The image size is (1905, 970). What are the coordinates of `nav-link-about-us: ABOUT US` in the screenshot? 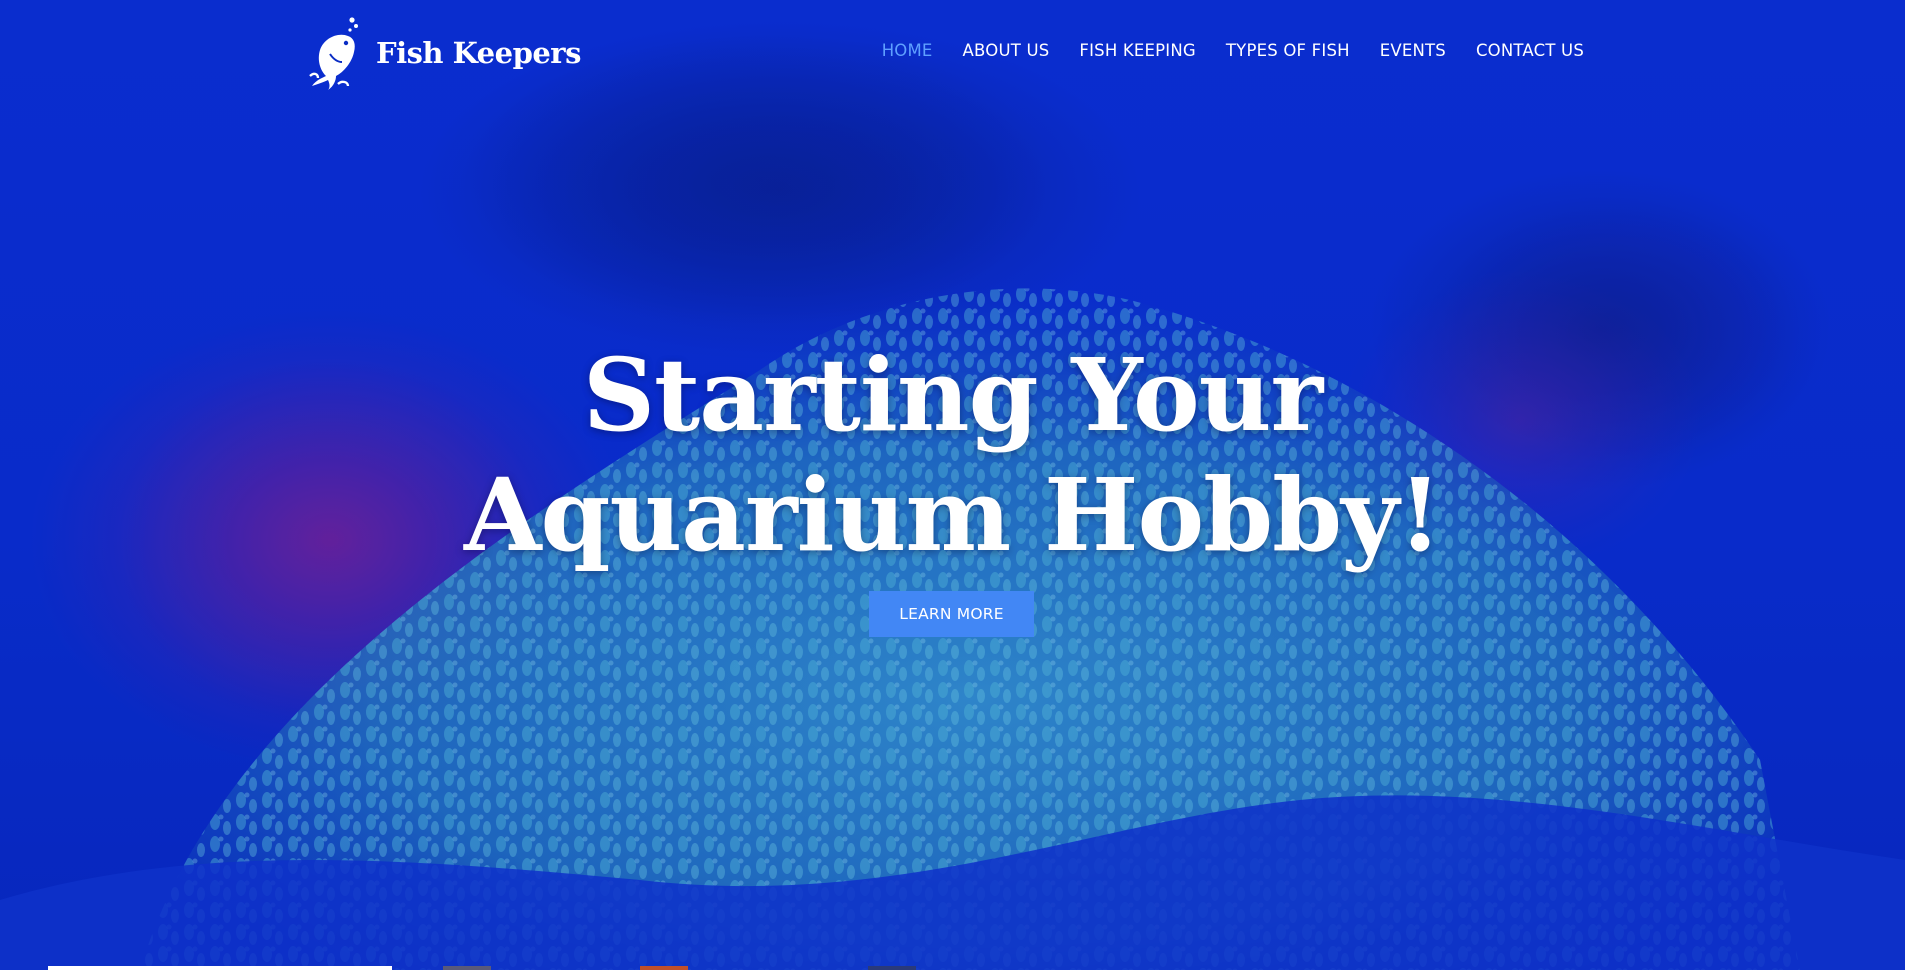 It's located at (1006, 50).